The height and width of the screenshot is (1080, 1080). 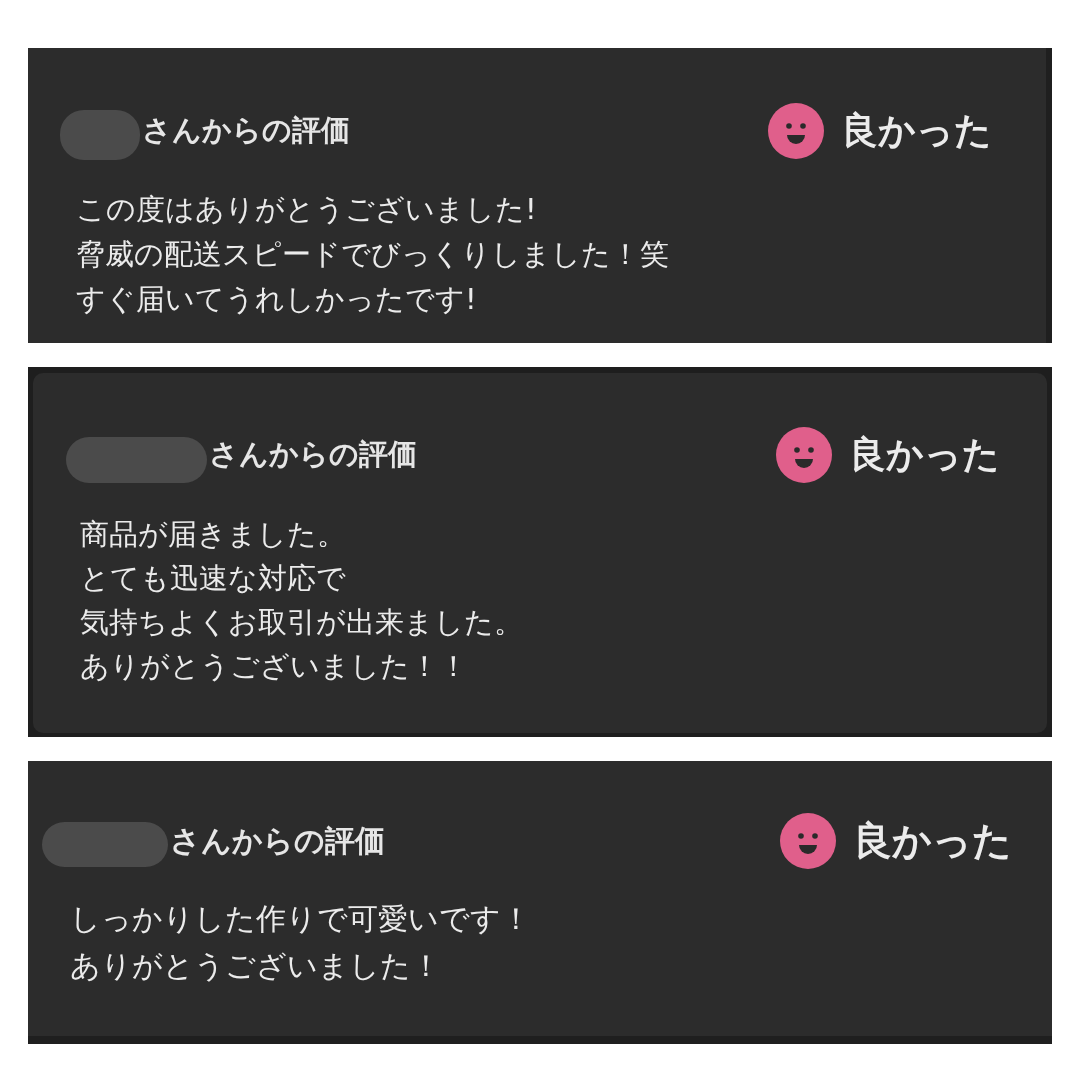 What do you see at coordinates (301, 622) in the screenshot?
I see `comment-line: 気持ちよくお取引が出来ました。` at bounding box center [301, 622].